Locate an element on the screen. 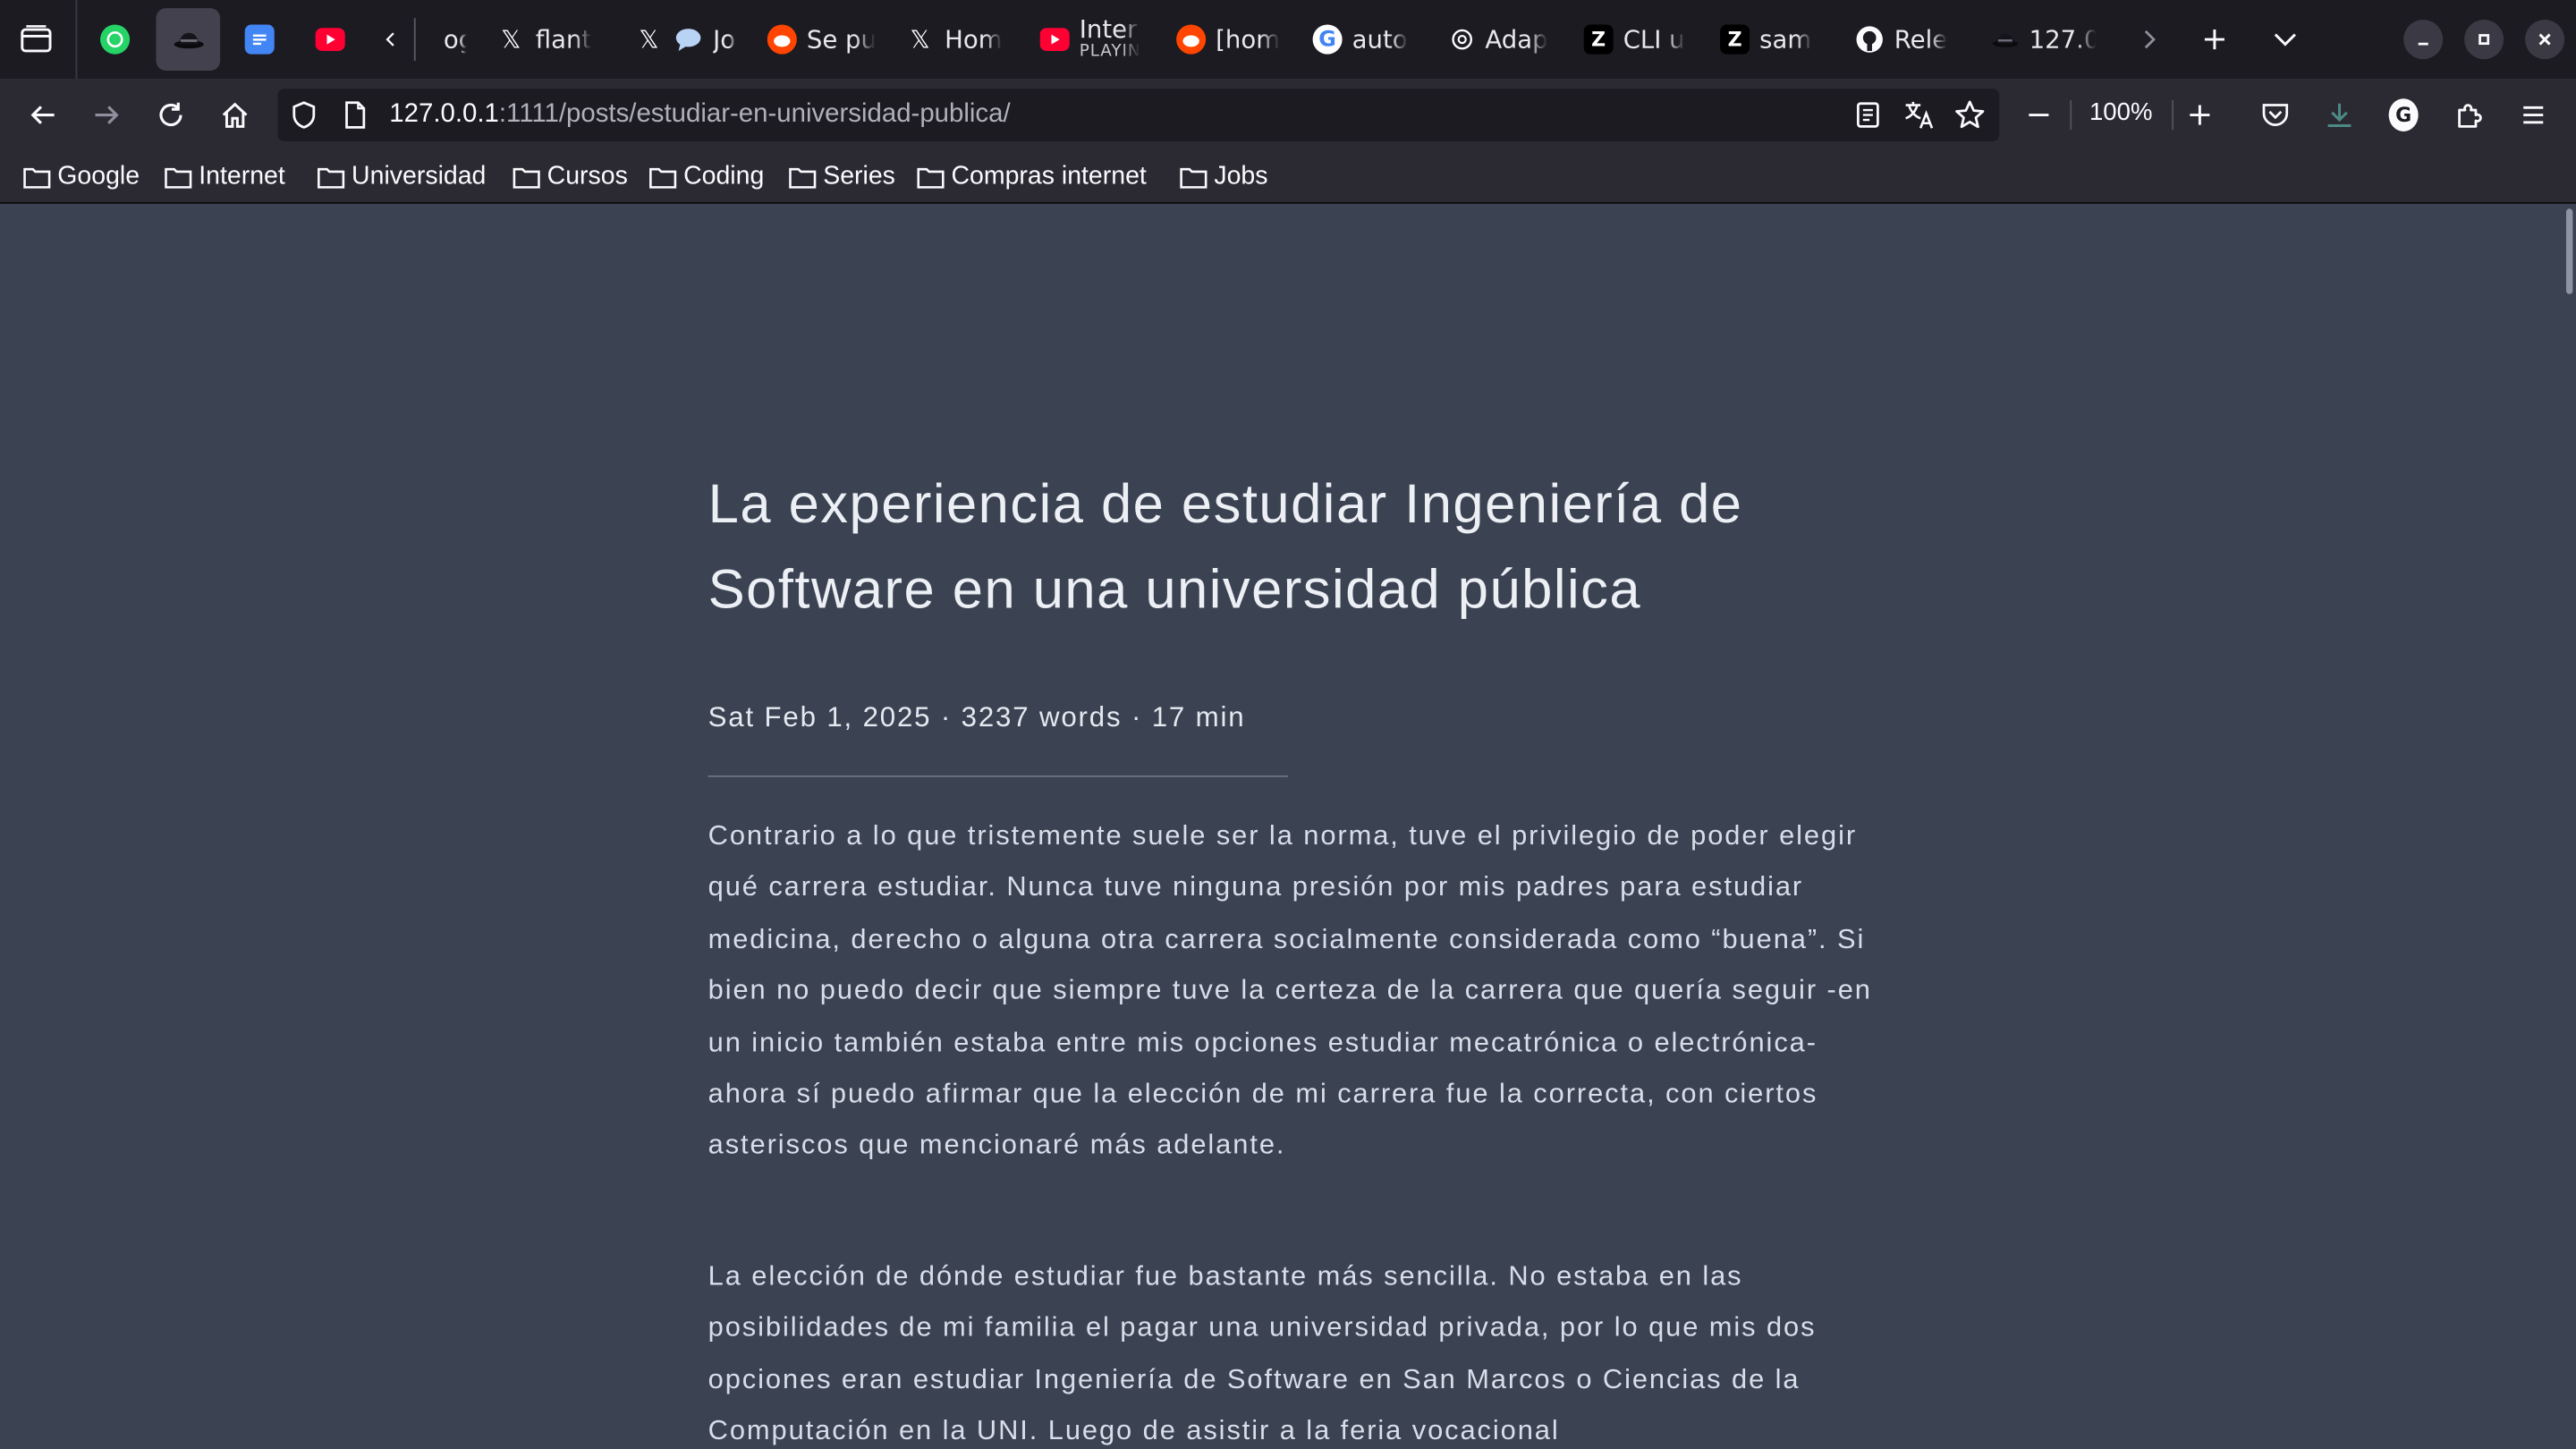 The height and width of the screenshot is (1449, 2576). site-info-button is located at coordinates (354, 115).